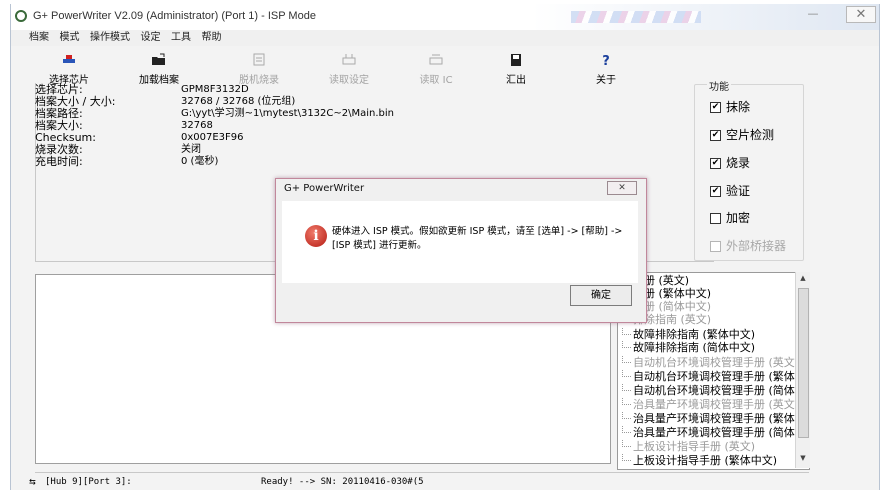  Describe the element at coordinates (349, 60) in the screenshot. I see `read-settings-icon` at that location.